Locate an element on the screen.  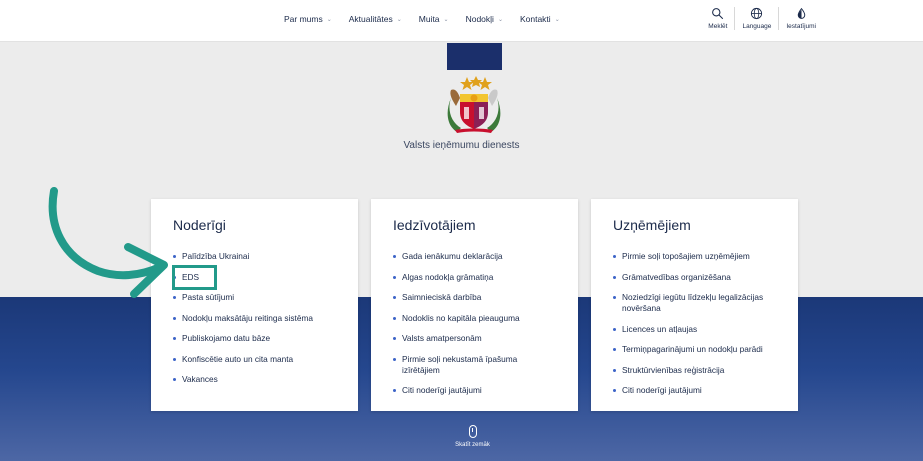
nav-item-par-mums: Par mums ⌄ is located at coordinates (308, 19).